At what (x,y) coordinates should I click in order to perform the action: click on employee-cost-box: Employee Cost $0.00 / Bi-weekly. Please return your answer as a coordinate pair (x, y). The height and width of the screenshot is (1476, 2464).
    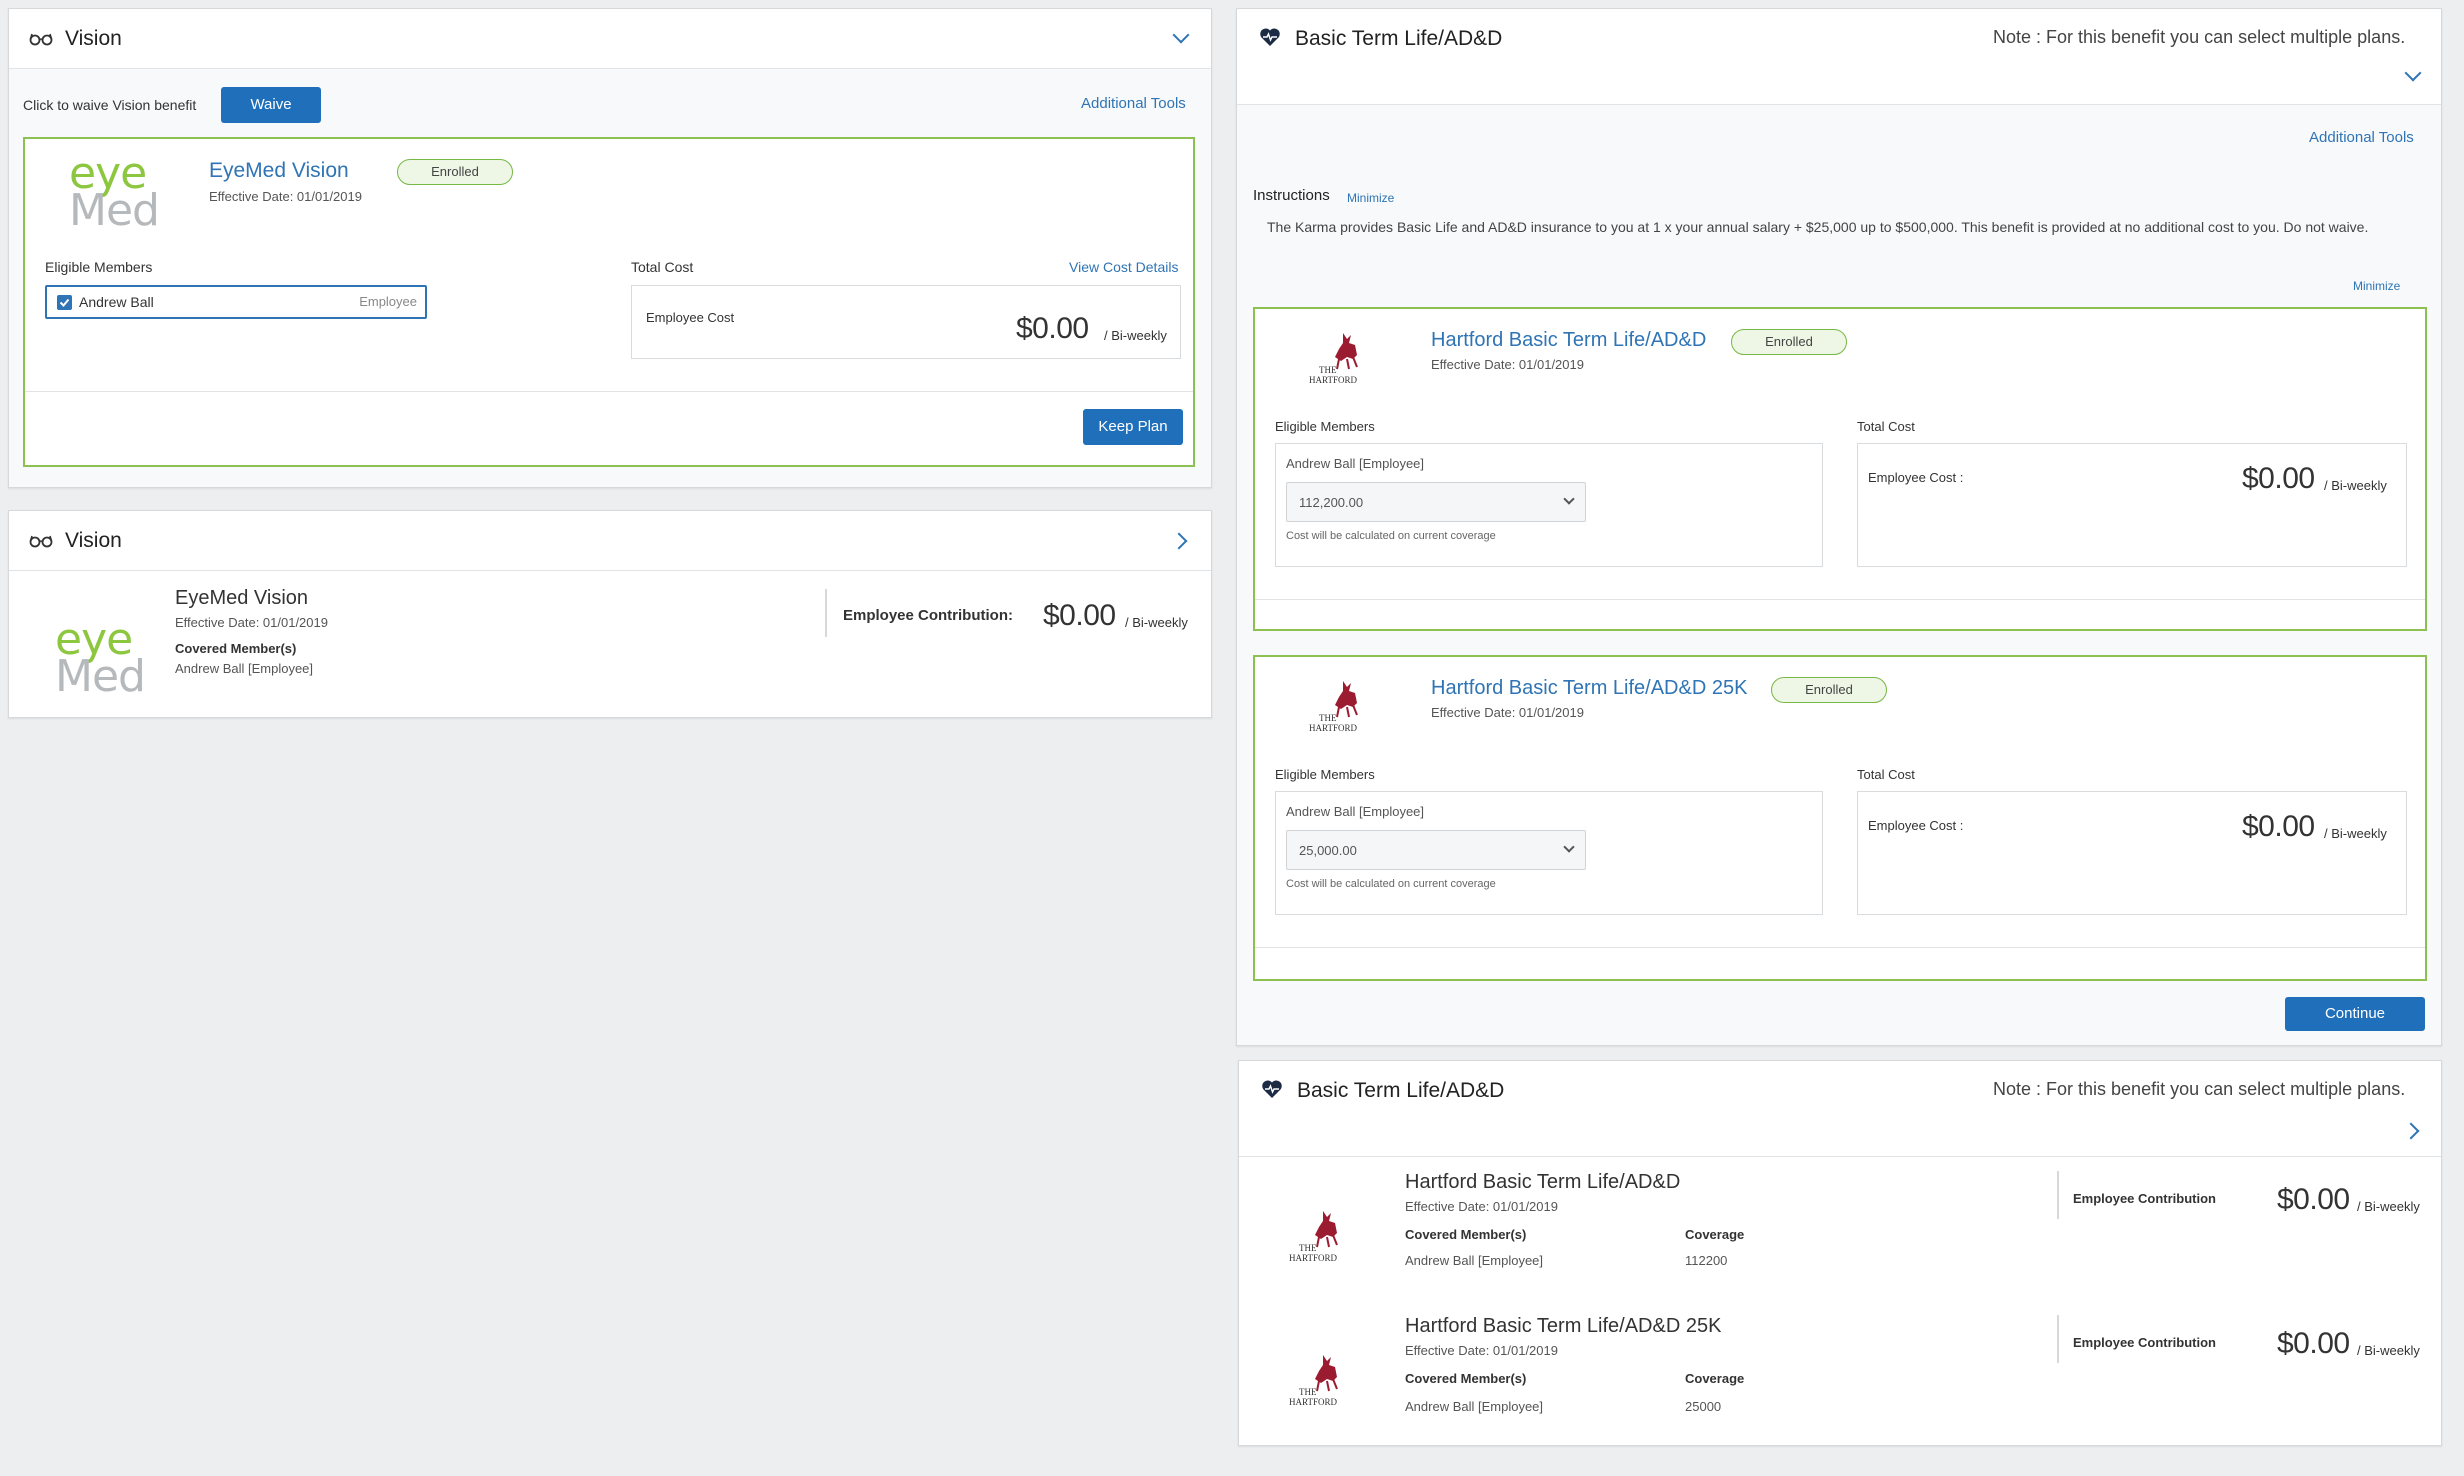
    Looking at the image, I should click on (906, 322).